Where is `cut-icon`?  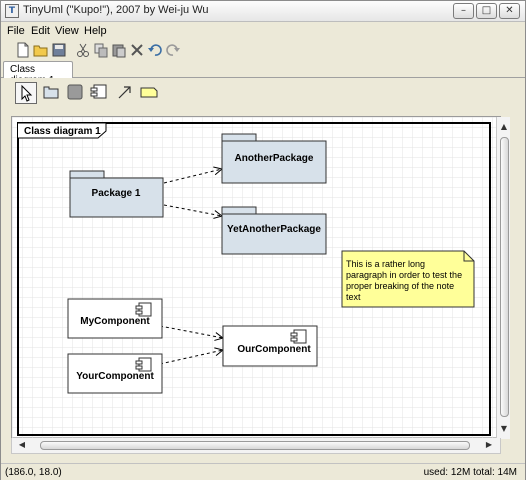
cut-icon is located at coordinates (83, 50).